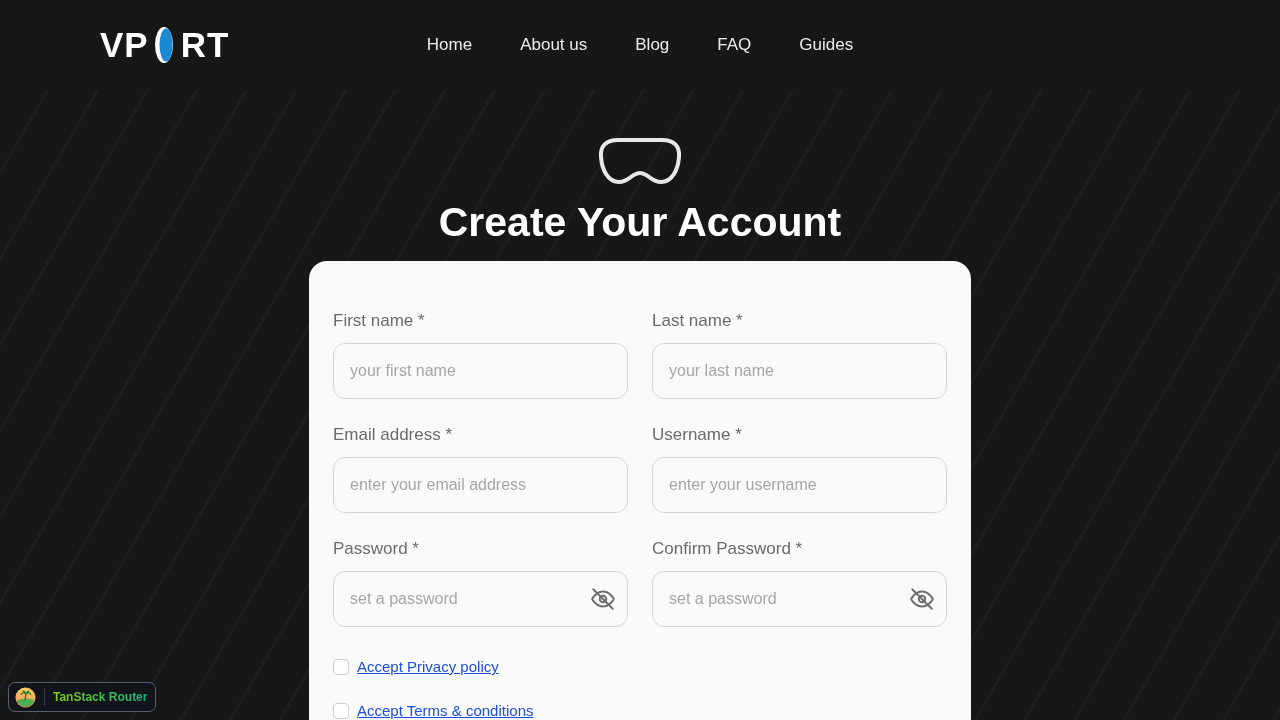 Image resolution: width=1280 pixels, height=720 pixels. I want to click on field-label: Confirm Password *, so click(728, 549).